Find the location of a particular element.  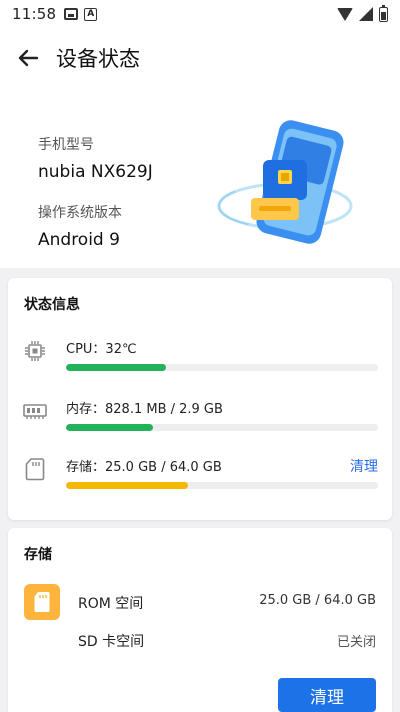

model-label: 手机型号 is located at coordinates (66, 145).